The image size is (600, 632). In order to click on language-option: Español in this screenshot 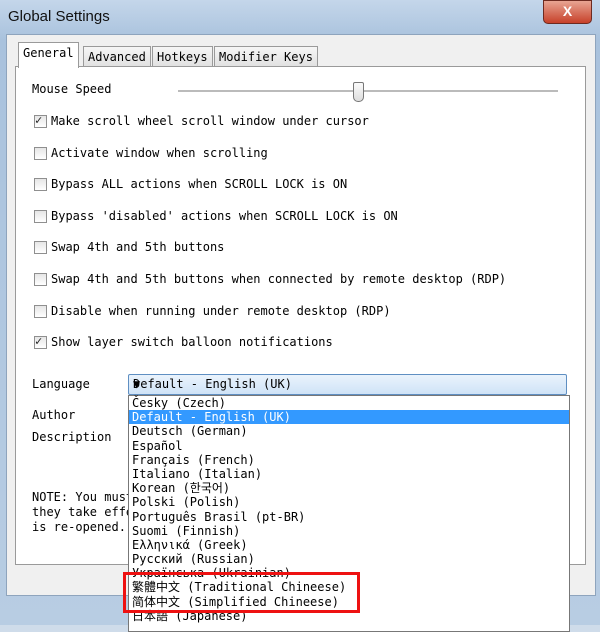, I will do `click(349, 446)`.